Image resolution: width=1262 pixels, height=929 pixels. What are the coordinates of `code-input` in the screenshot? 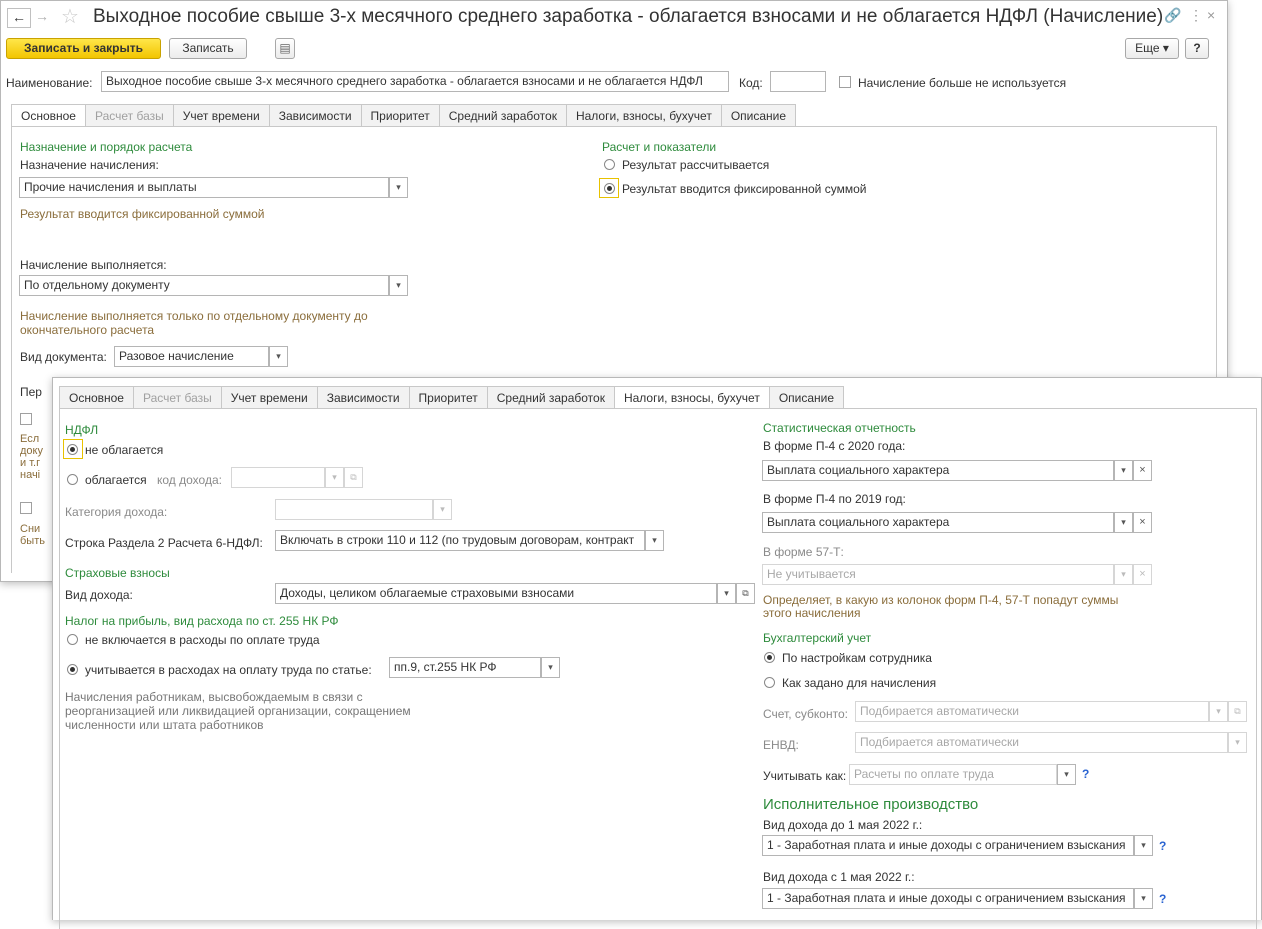 It's located at (798, 81).